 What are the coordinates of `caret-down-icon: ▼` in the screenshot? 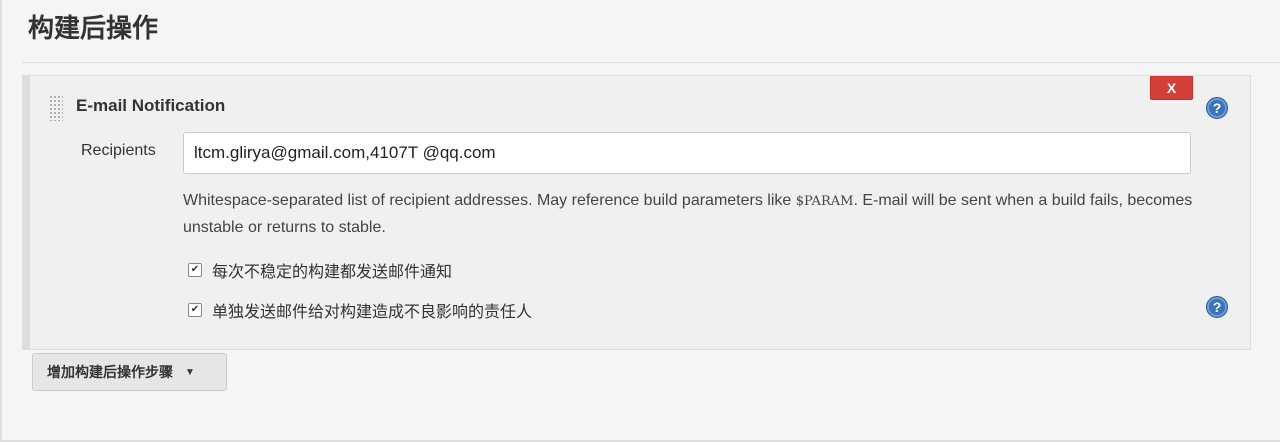 It's located at (190, 372).